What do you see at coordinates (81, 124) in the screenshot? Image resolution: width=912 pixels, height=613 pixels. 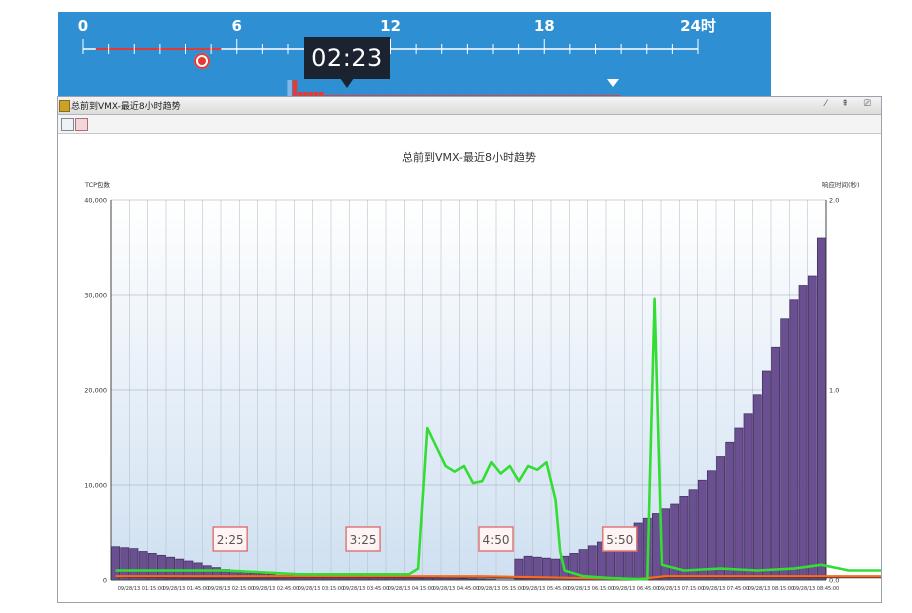 I see `print-icon` at bounding box center [81, 124].